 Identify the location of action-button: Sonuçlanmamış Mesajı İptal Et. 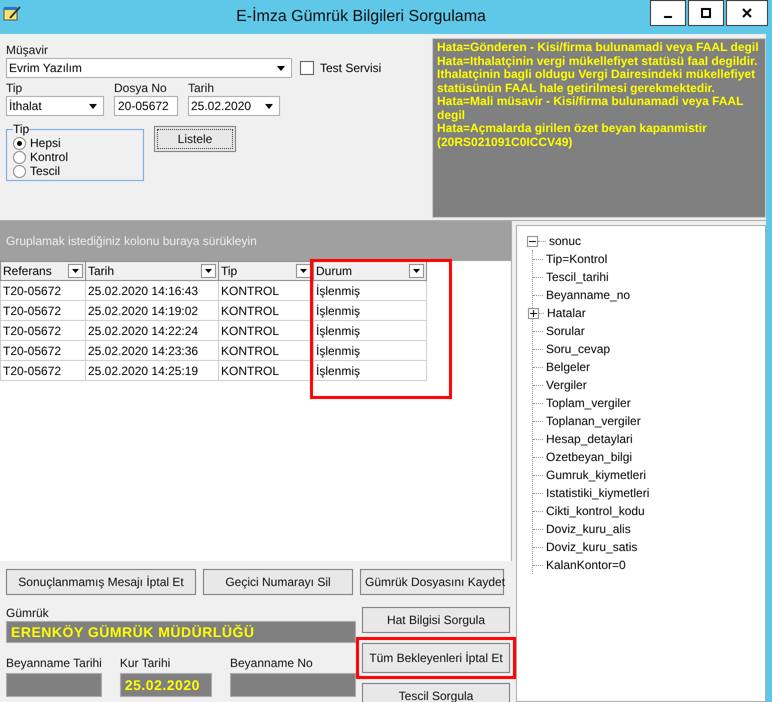
(101, 582).